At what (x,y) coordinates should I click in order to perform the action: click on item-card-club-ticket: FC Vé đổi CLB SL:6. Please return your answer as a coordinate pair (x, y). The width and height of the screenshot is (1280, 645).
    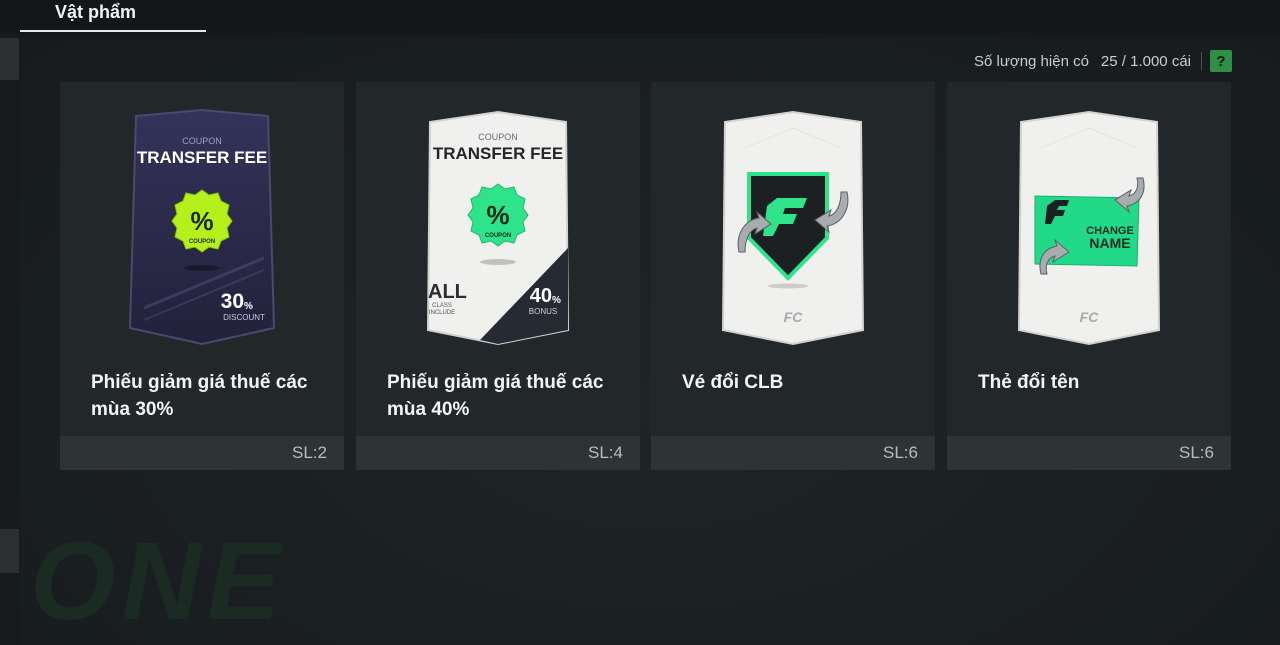
    Looking at the image, I should click on (793, 276).